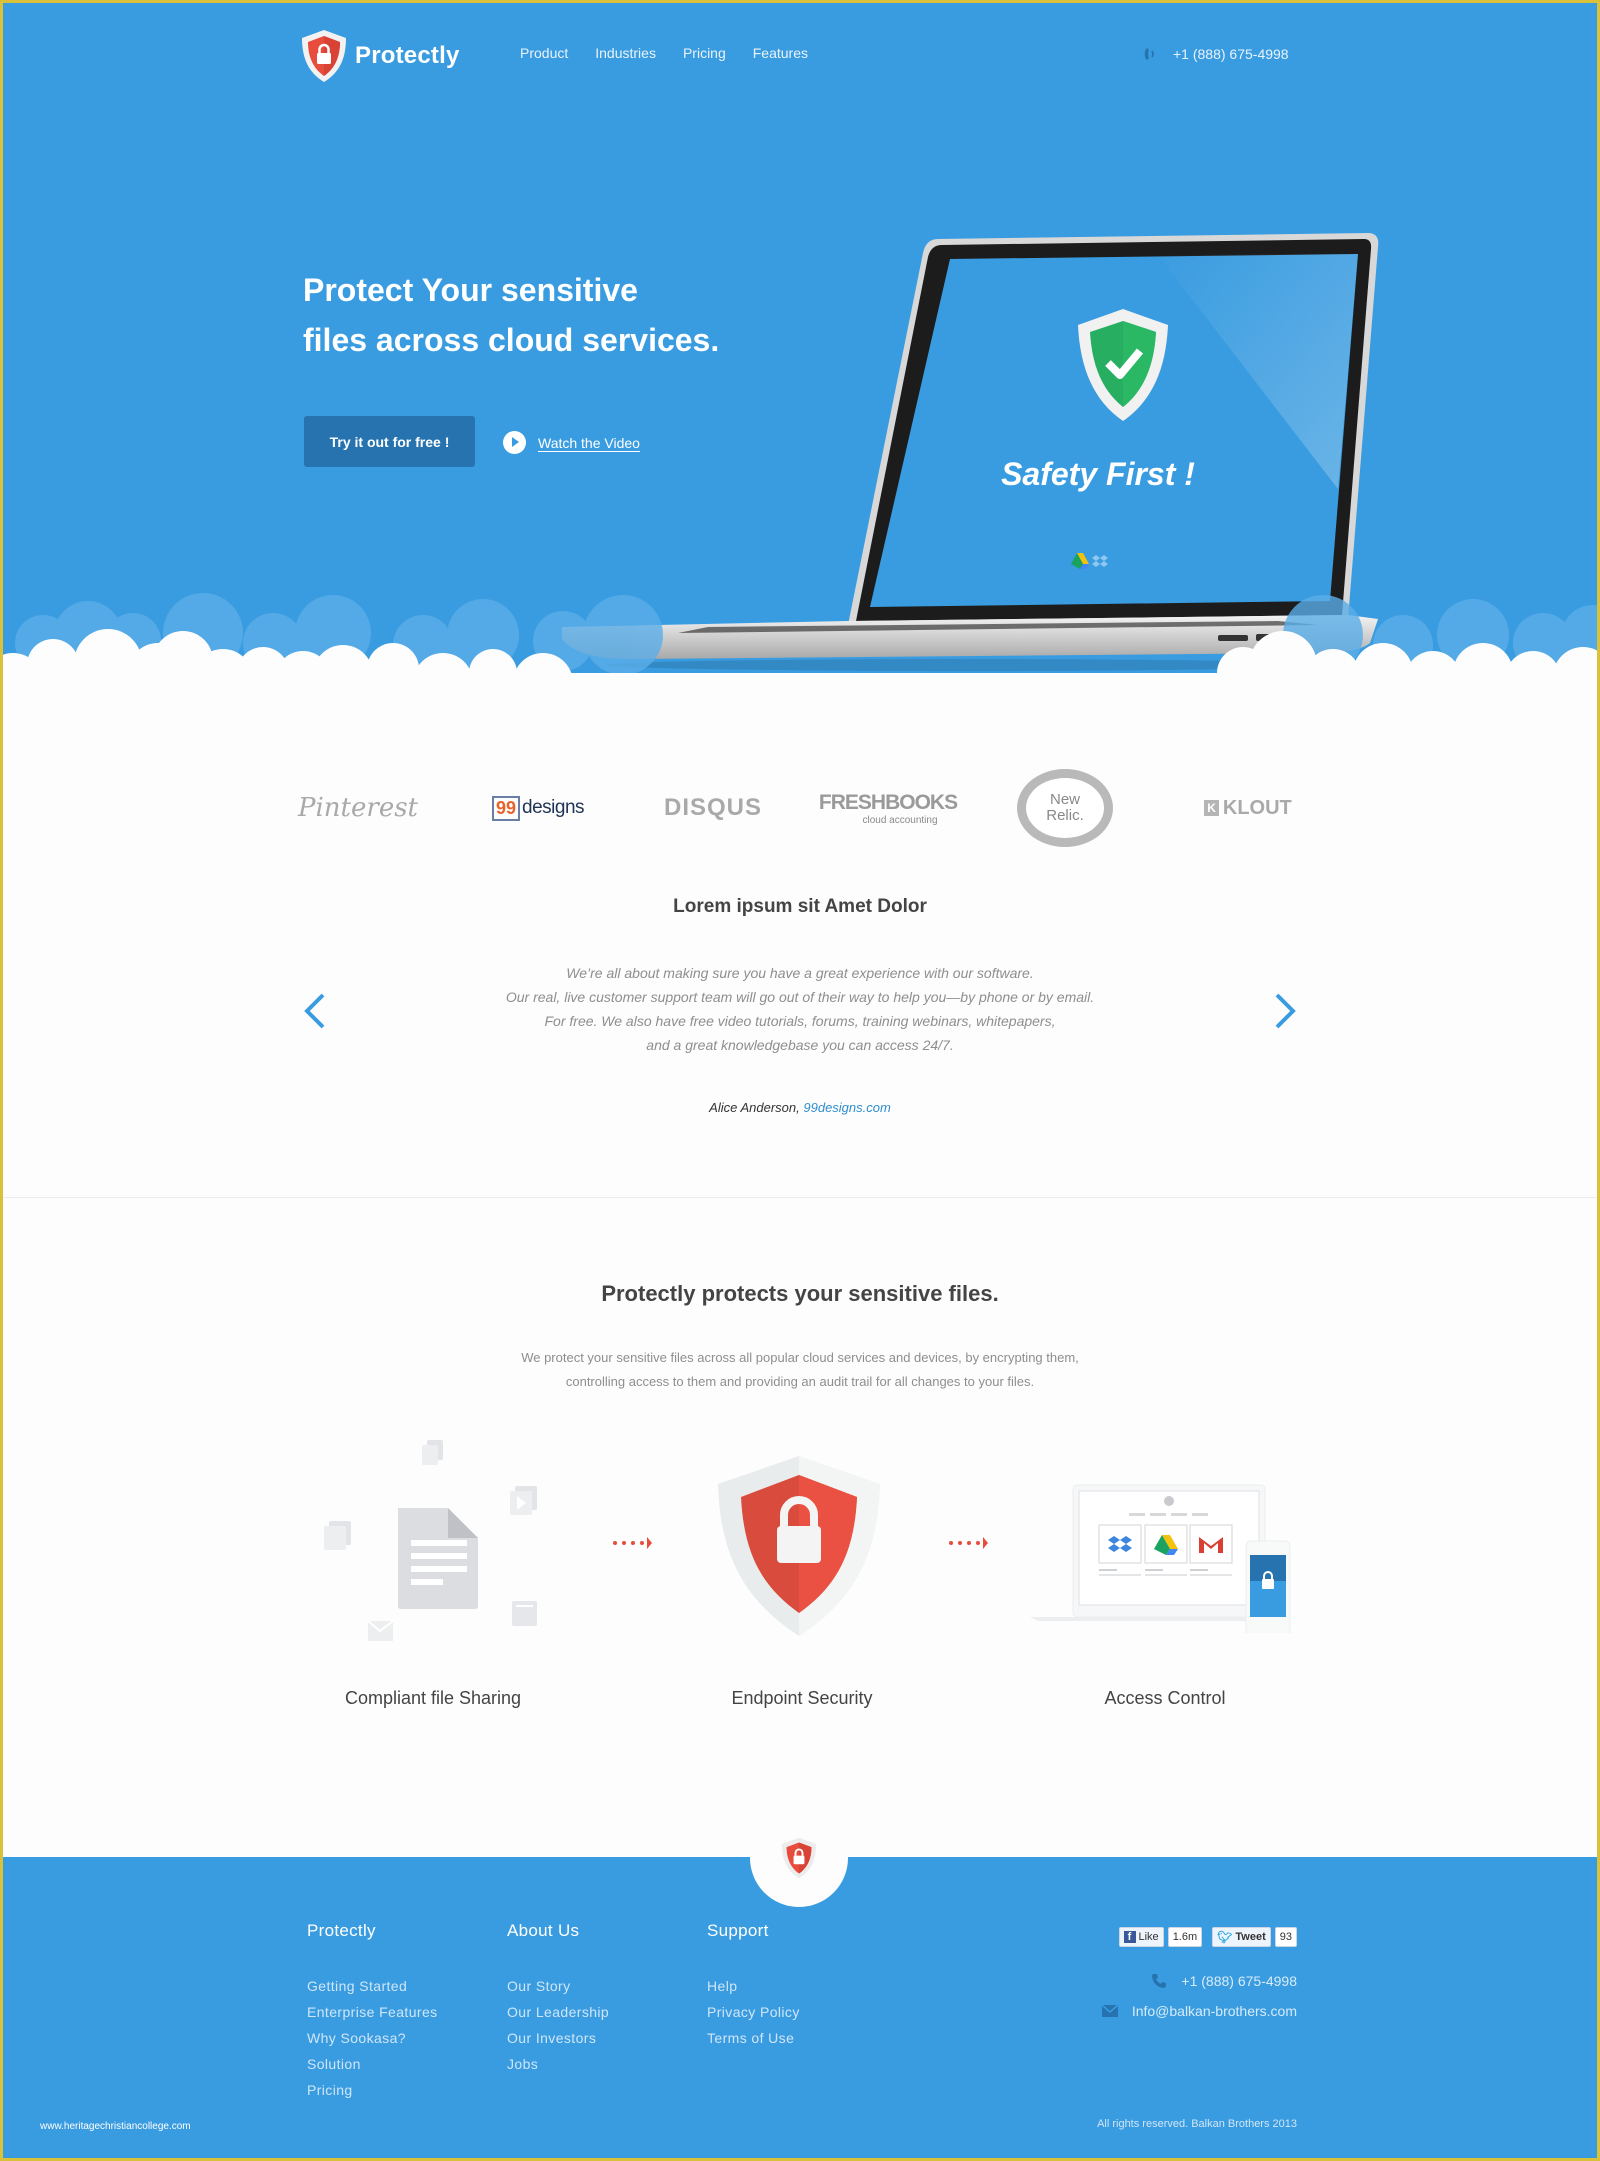 This screenshot has width=1600, height=2161. Describe the element at coordinates (1163, 1555) in the screenshot. I see `feature-access-control-illustration` at that location.